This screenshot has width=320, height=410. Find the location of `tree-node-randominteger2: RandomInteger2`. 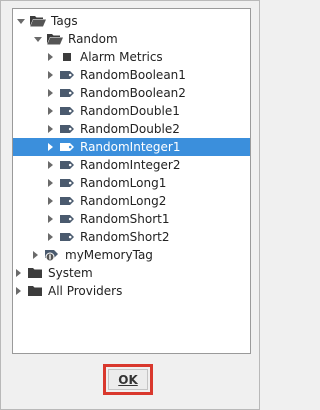

tree-node-randominteger2: RandomInteger2 is located at coordinates (131, 165).